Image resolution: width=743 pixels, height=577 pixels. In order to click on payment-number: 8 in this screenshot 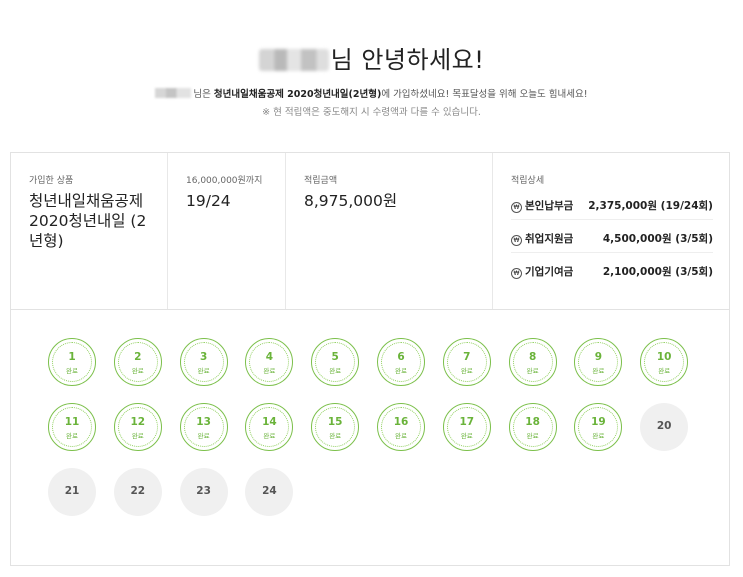, I will do `click(532, 357)`.